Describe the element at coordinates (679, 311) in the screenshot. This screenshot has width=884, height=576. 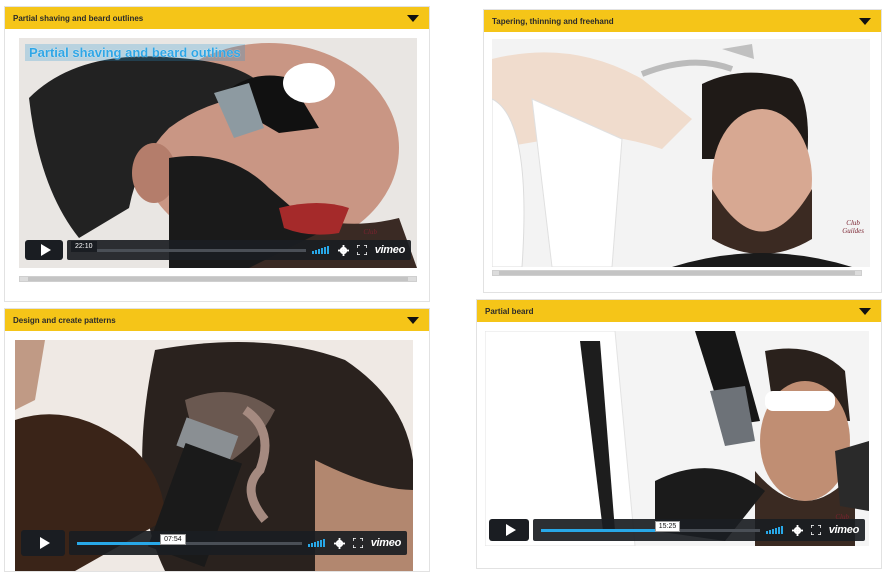
I see `panel-header: Partial beard` at that location.